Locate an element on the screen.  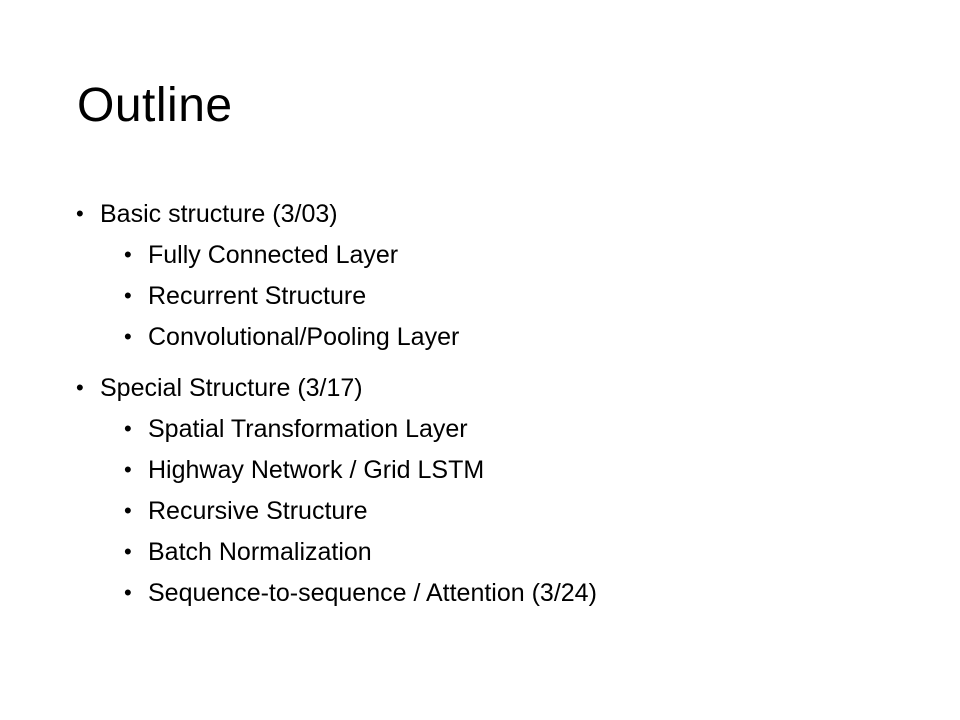
section-heading: • Special Structure (3/17) is located at coordinates (506, 390).